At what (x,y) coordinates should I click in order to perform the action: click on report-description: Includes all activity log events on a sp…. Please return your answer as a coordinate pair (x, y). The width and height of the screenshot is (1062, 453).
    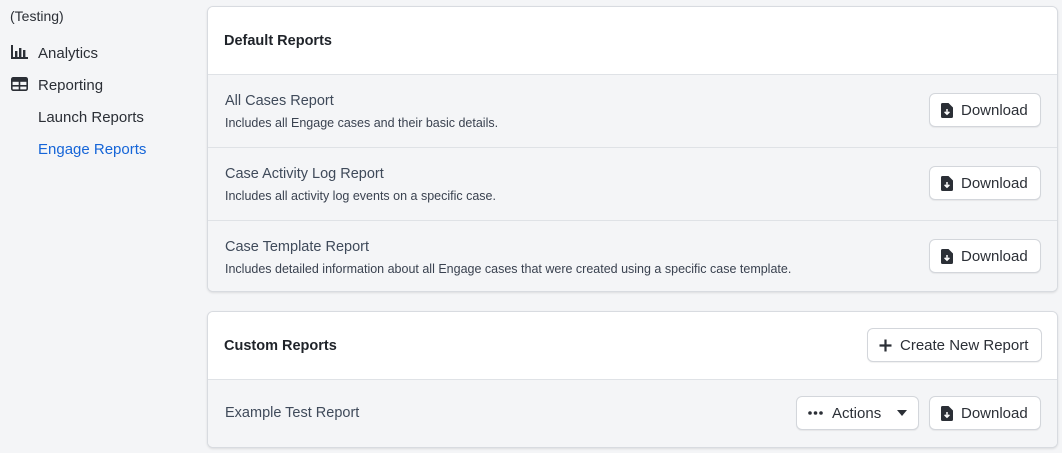
    Looking at the image, I should click on (360, 196).